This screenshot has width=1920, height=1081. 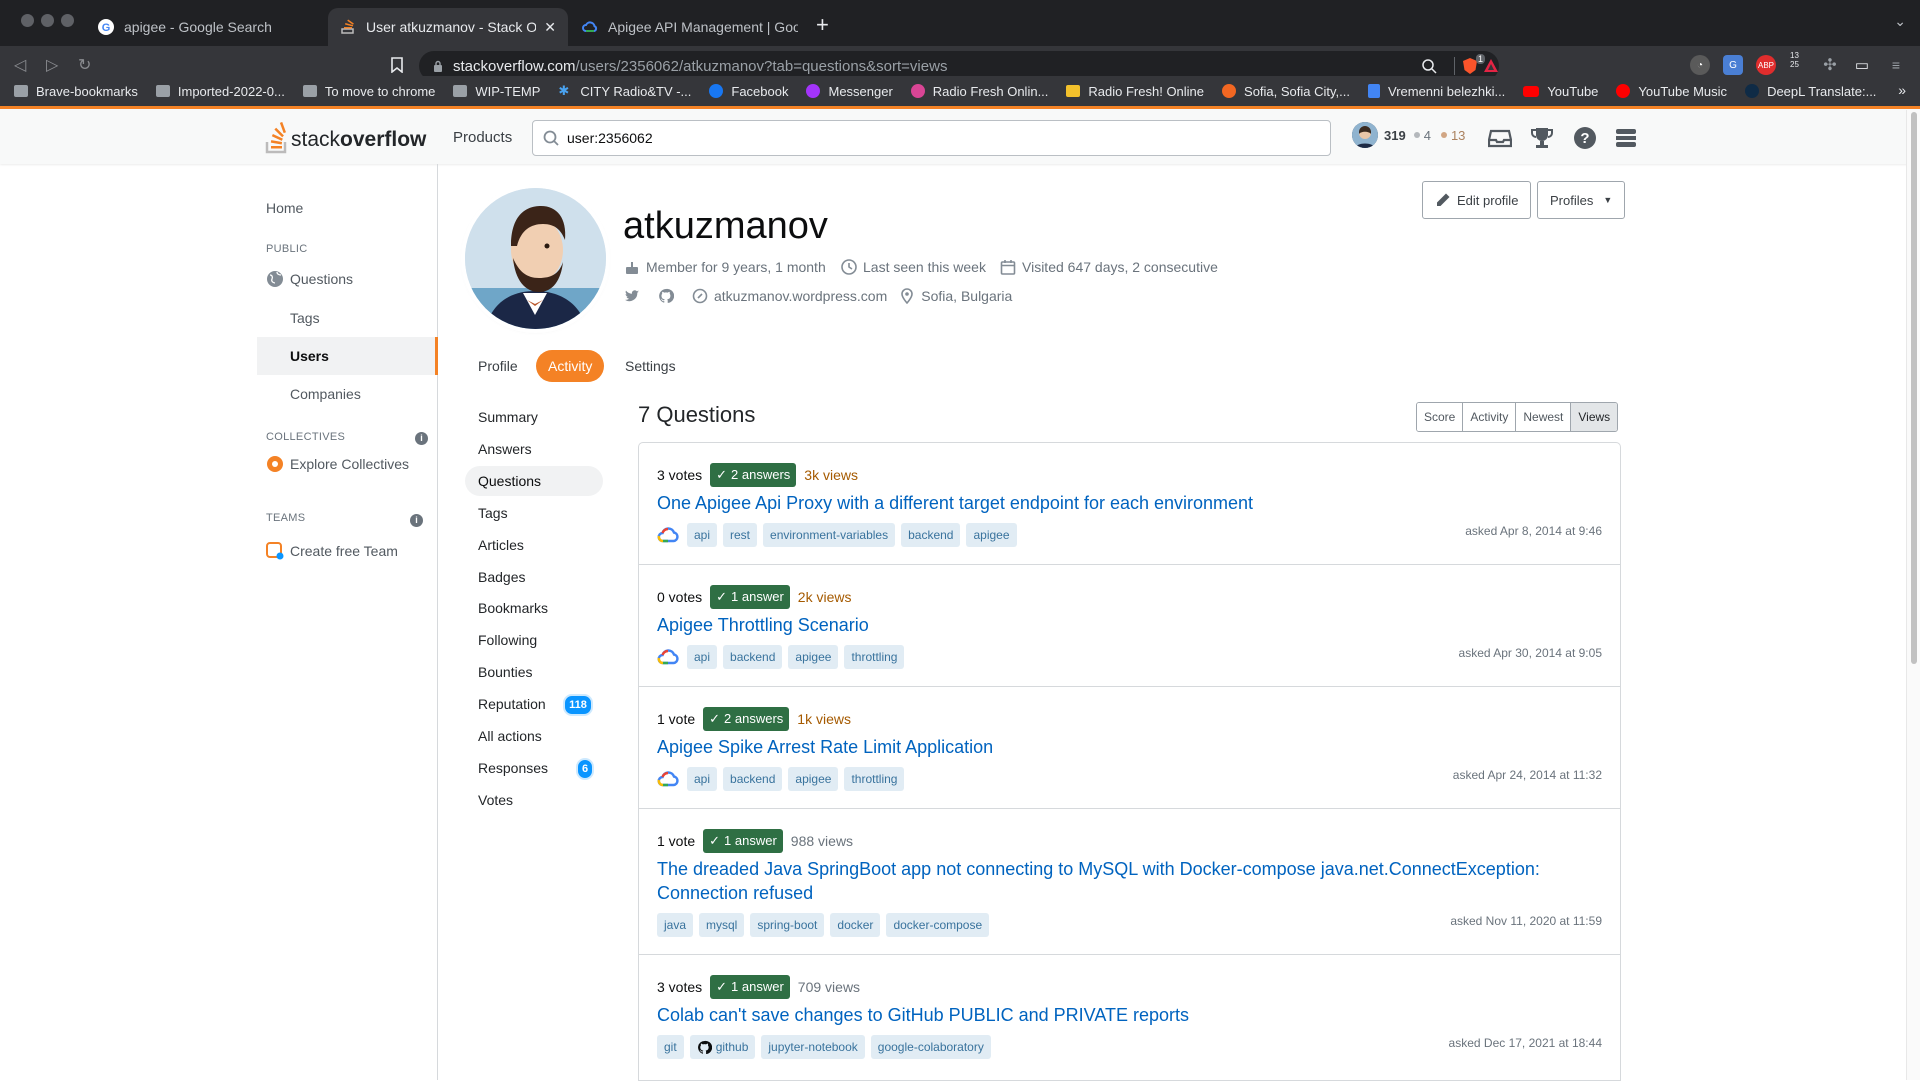 I want to click on tag-jupyter-notebook: jupyter-notebook, so click(x=813, y=1047).